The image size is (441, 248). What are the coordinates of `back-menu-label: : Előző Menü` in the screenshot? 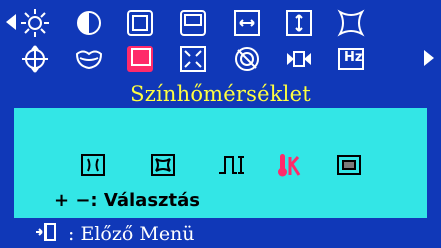 It's located at (131, 234).